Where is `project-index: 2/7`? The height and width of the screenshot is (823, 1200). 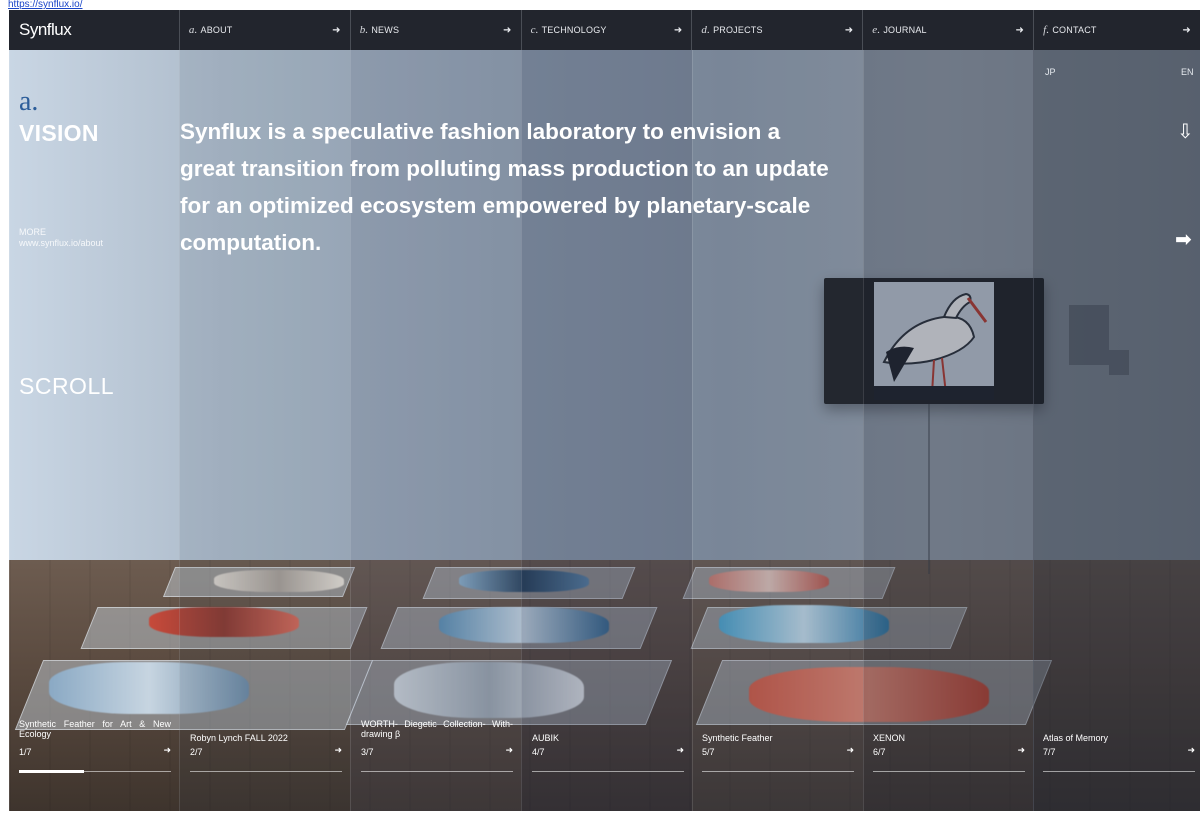 project-index: 2/7 is located at coordinates (196, 752).